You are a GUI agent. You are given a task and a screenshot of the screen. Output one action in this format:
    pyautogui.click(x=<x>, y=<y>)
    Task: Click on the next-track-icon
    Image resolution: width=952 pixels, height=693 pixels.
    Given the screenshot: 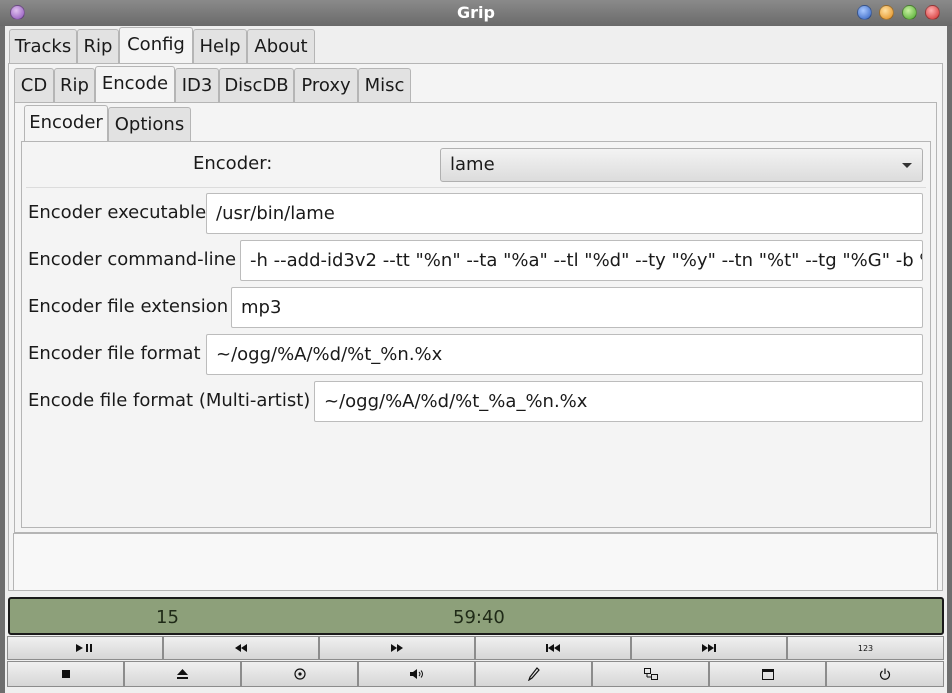 What is the action you would take?
    pyautogui.click(x=709, y=648)
    